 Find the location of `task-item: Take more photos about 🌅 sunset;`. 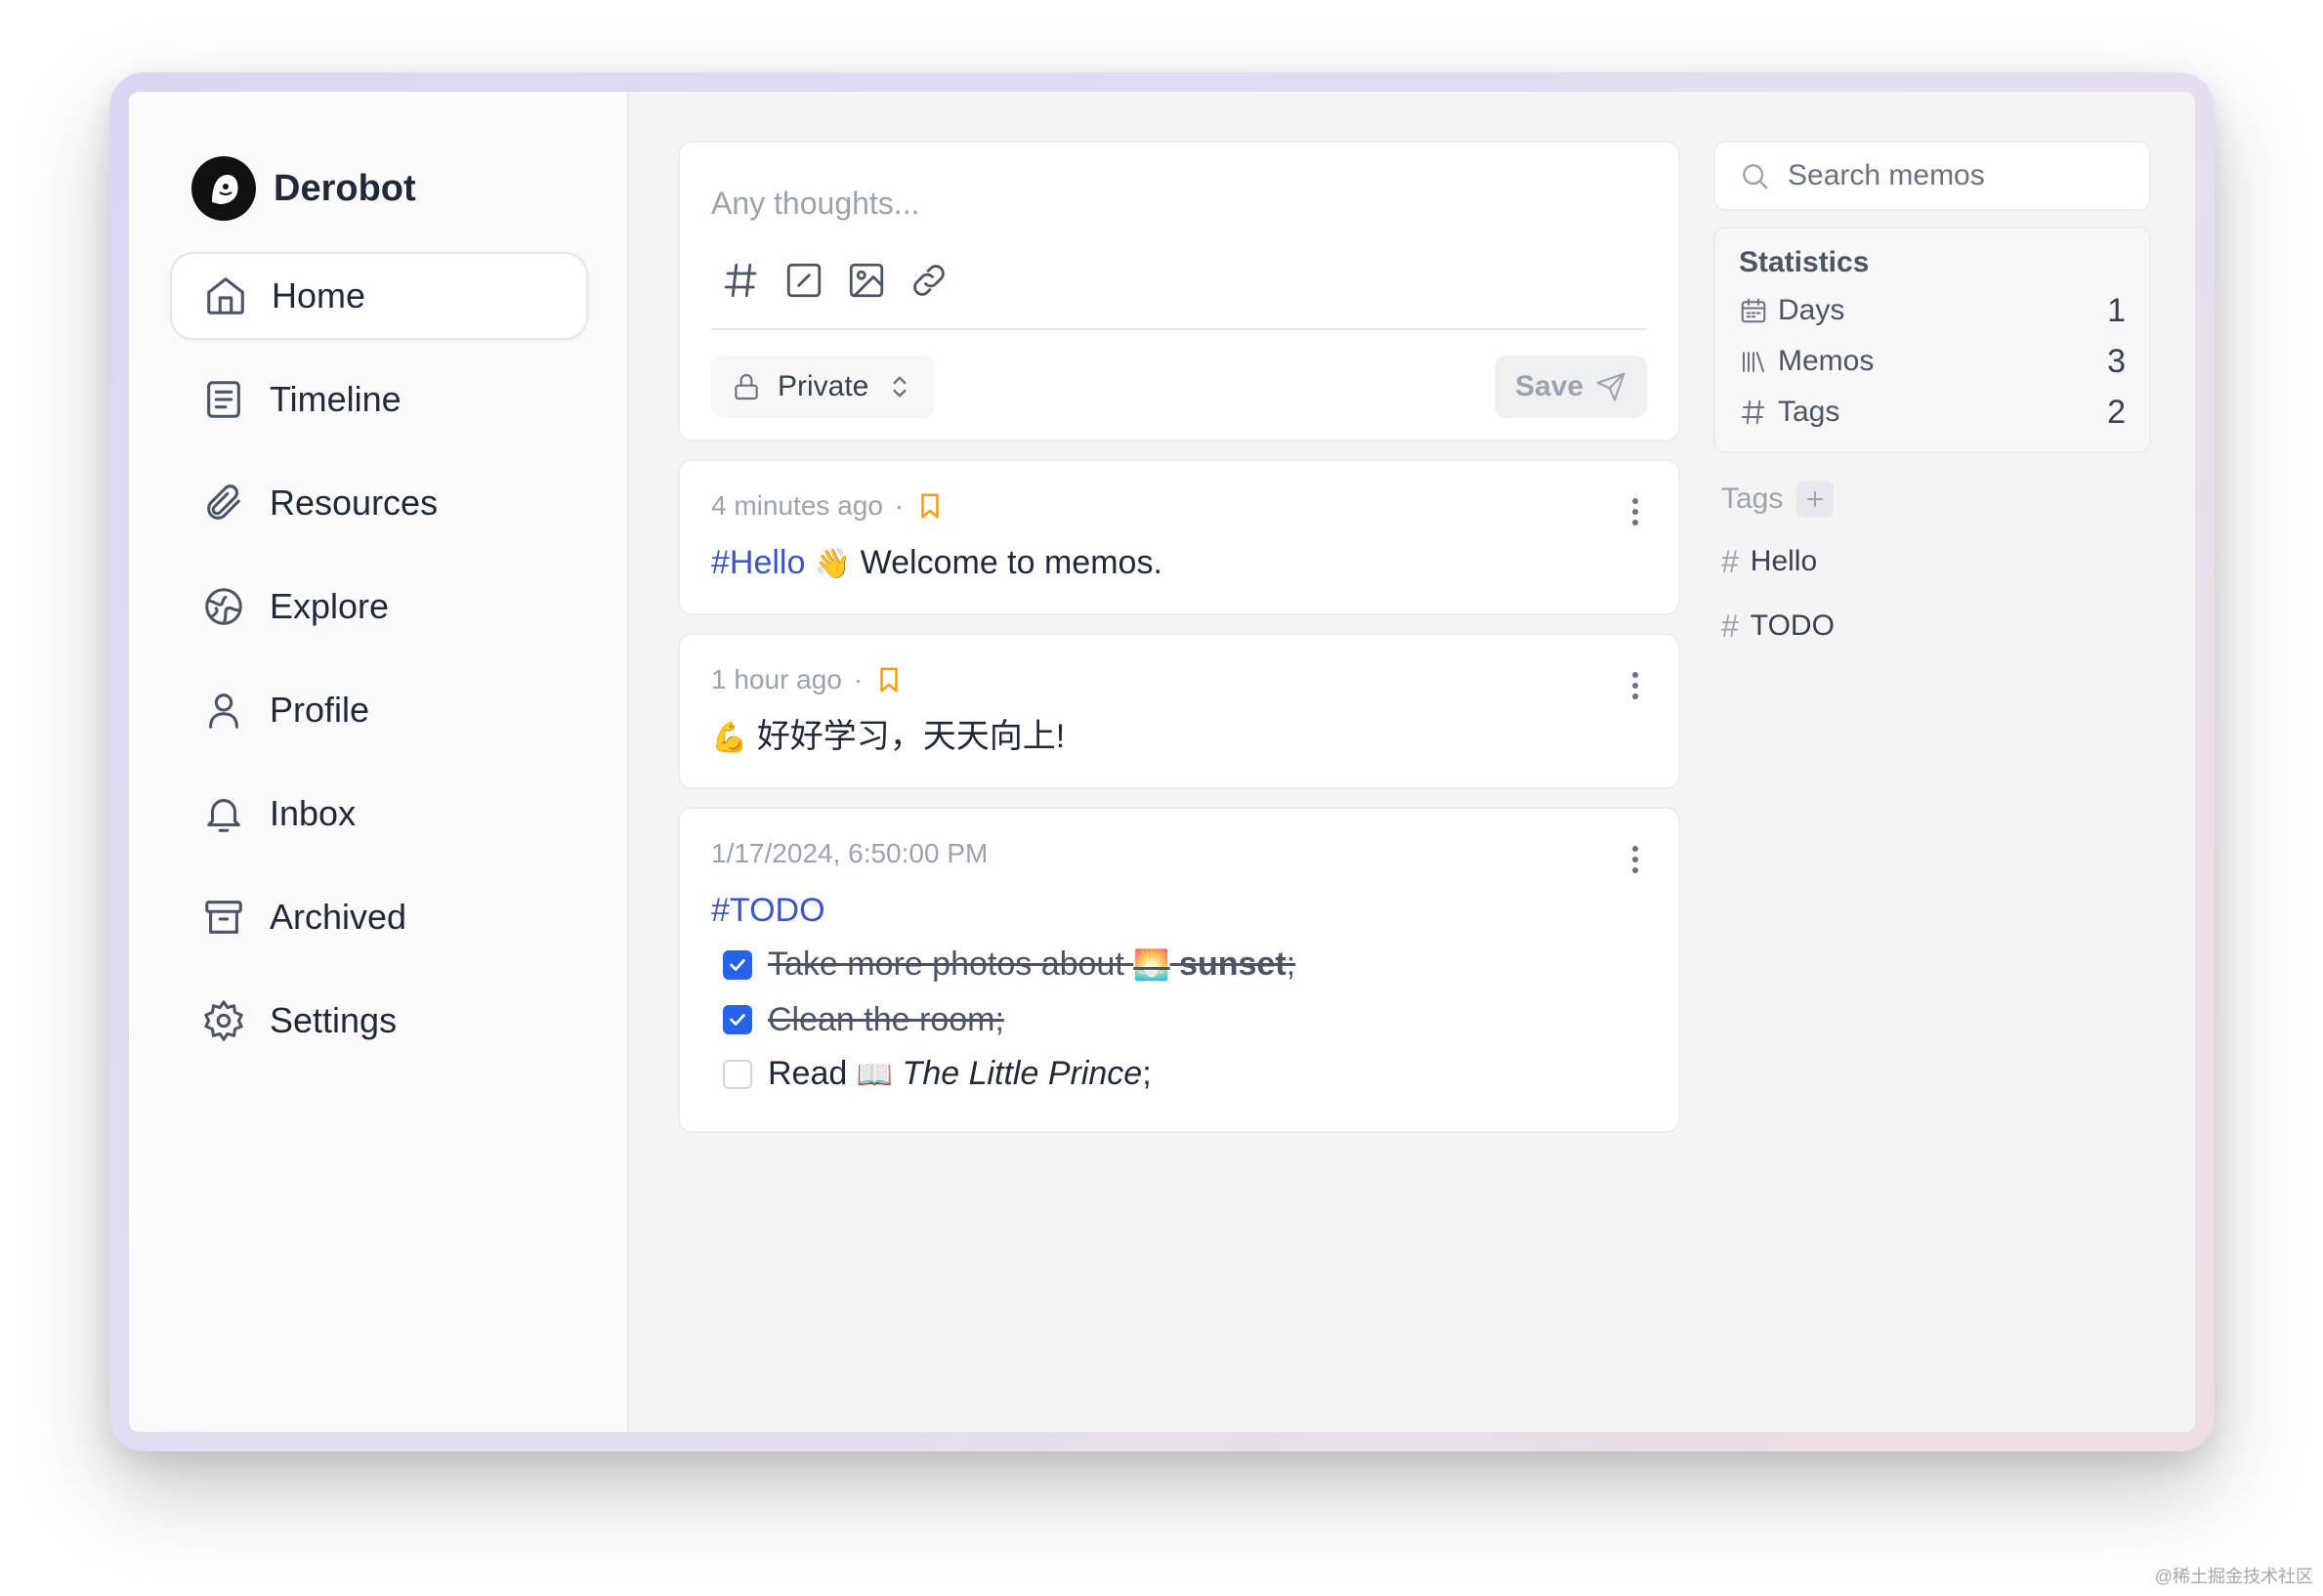

task-item: Take more photos about 🌅 sunset; is located at coordinates (1179, 965).